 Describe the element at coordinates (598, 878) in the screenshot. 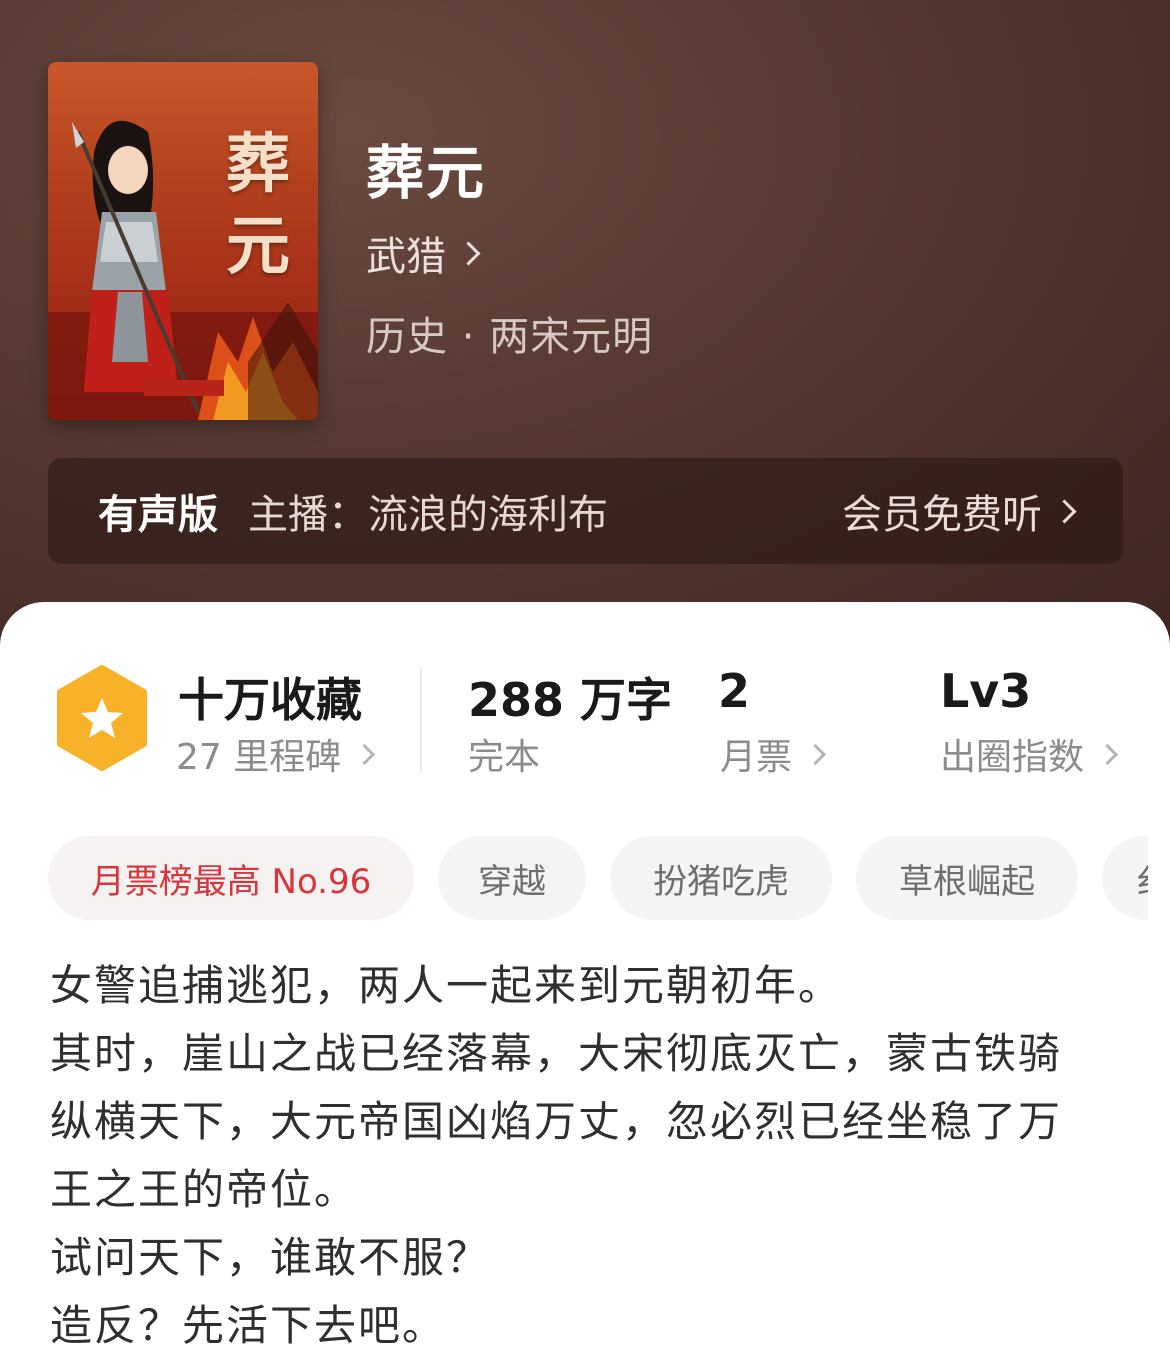

I see `tag-list: 月票榜最高 No.96 穿越 扮猪吃虎 草根崛起 纟` at that location.